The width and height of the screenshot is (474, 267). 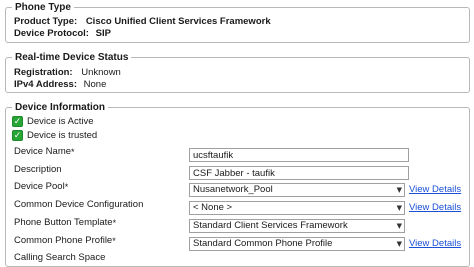 What do you see at coordinates (270, 225) in the screenshot?
I see `phone-button-template-value: Standard Client Services Framework` at bounding box center [270, 225].